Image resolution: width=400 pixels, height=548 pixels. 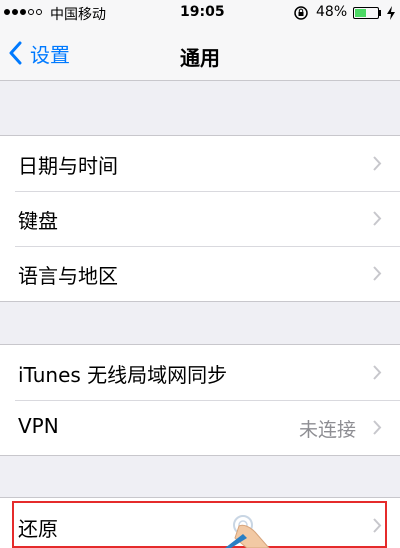 What do you see at coordinates (391, 13) in the screenshot?
I see `charging-icon` at bounding box center [391, 13].